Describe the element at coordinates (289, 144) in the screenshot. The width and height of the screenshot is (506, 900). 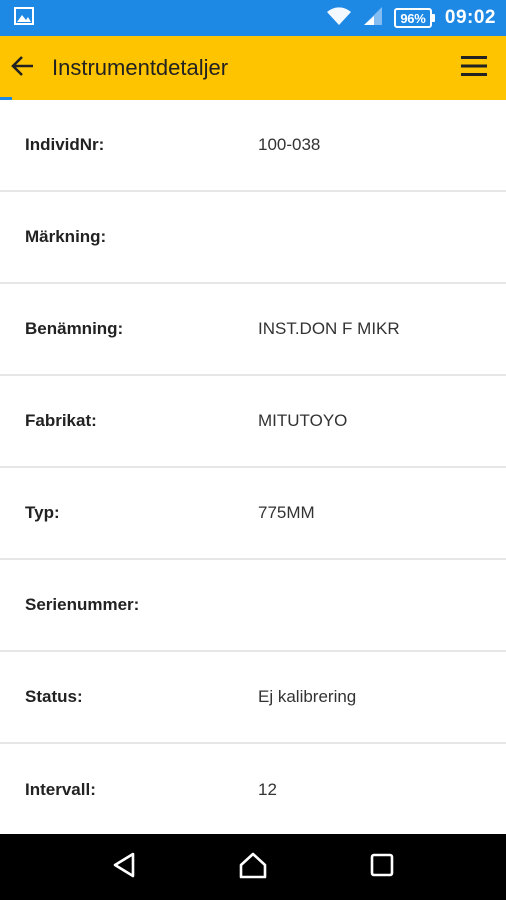
I see `detail-value: 100-038` at that location.